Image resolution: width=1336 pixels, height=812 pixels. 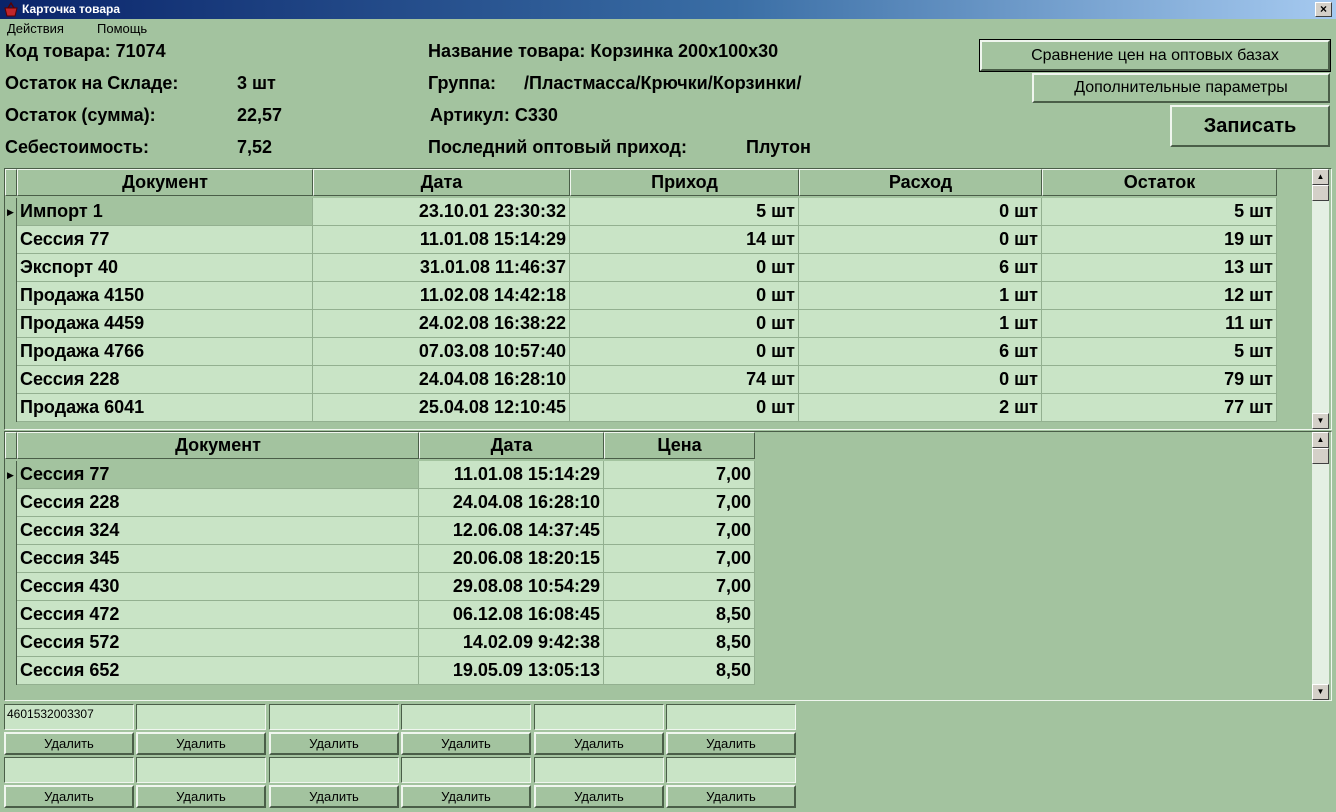 What do you see at coordinates (165, 408) in the screenshot?
I see `table-cell: Продажа 6041` at bounding box center [165, 408].